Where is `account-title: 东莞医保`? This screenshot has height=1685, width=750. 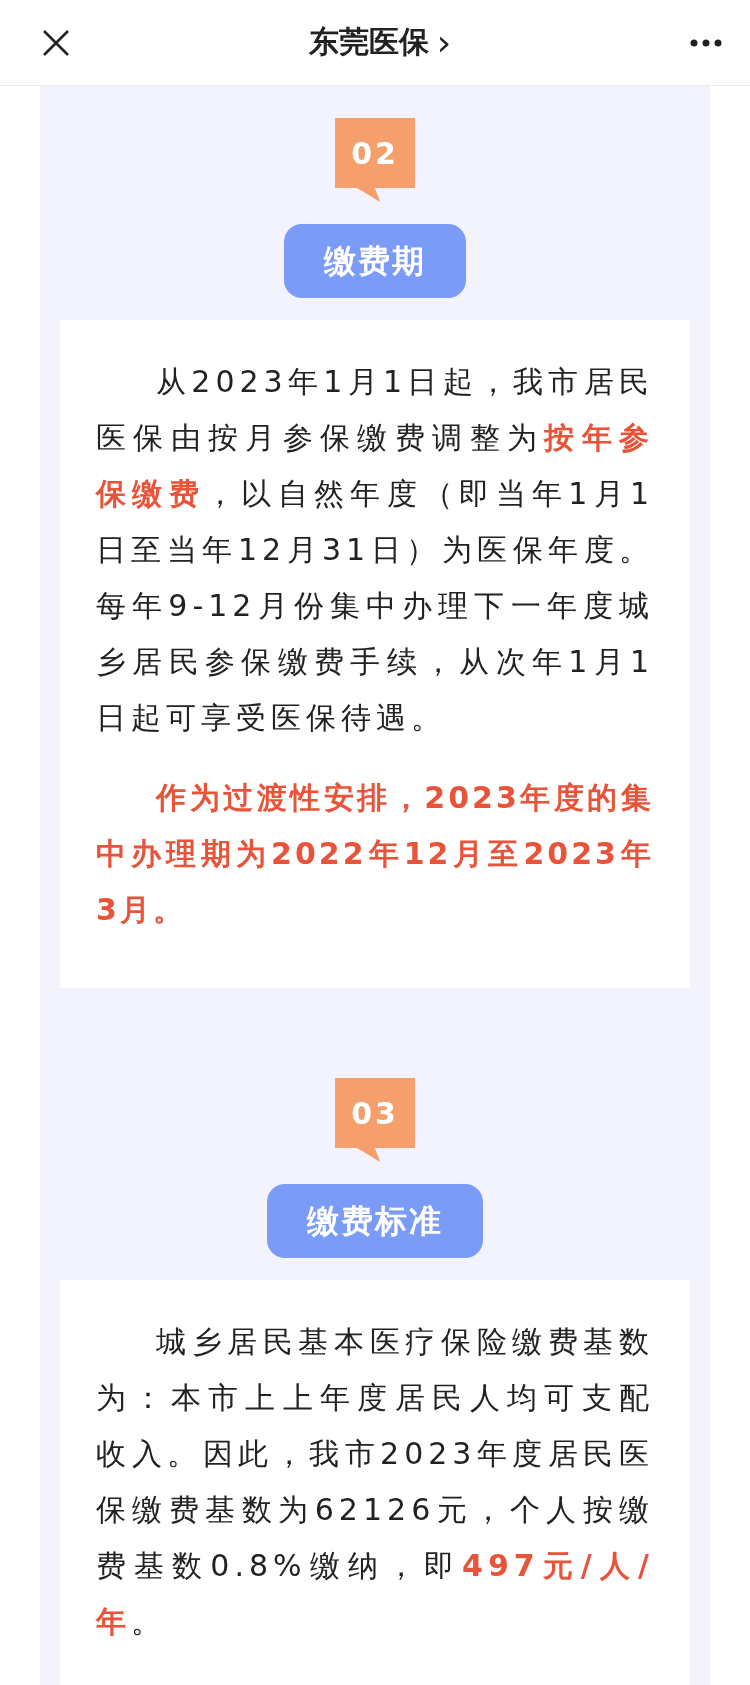
account-title: 东莞医保 is located at coordinates (368, 42).